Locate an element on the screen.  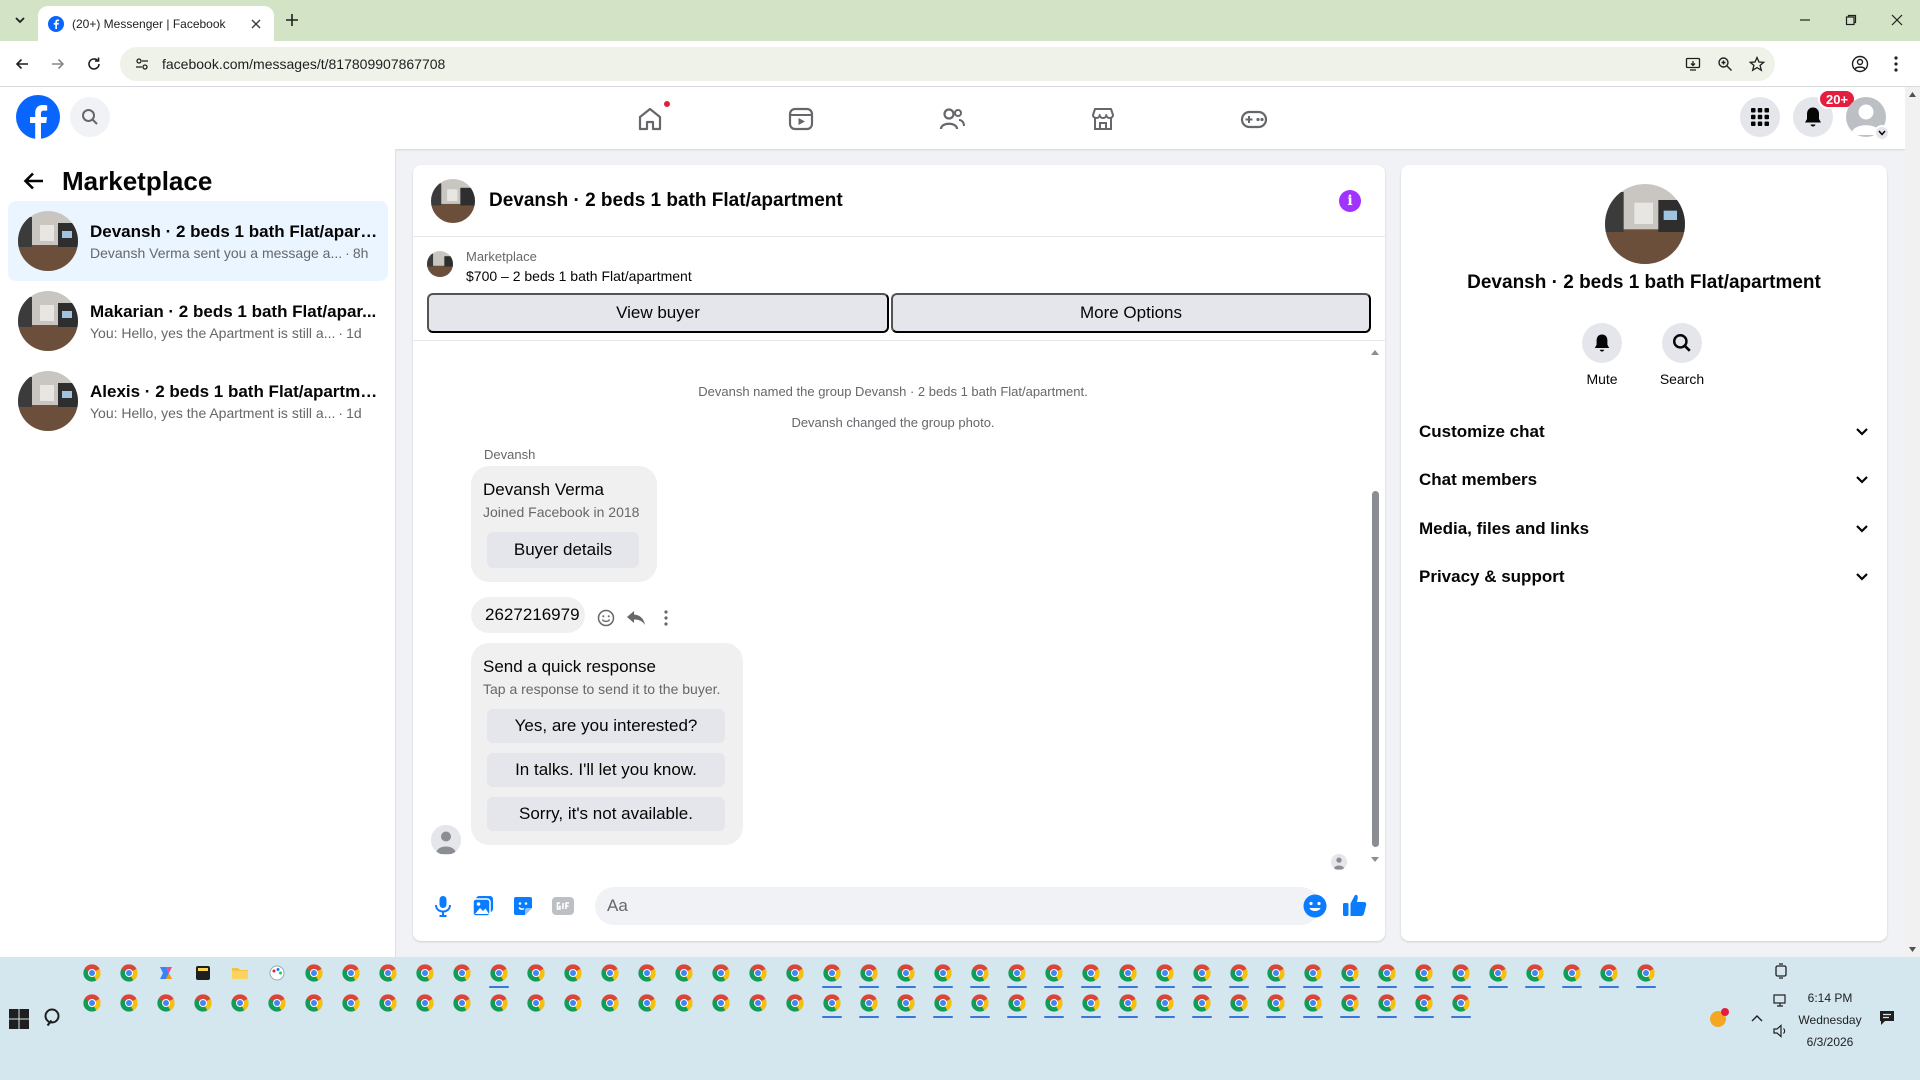
new-tab-plus-icon is located at coordinates (292, 20).